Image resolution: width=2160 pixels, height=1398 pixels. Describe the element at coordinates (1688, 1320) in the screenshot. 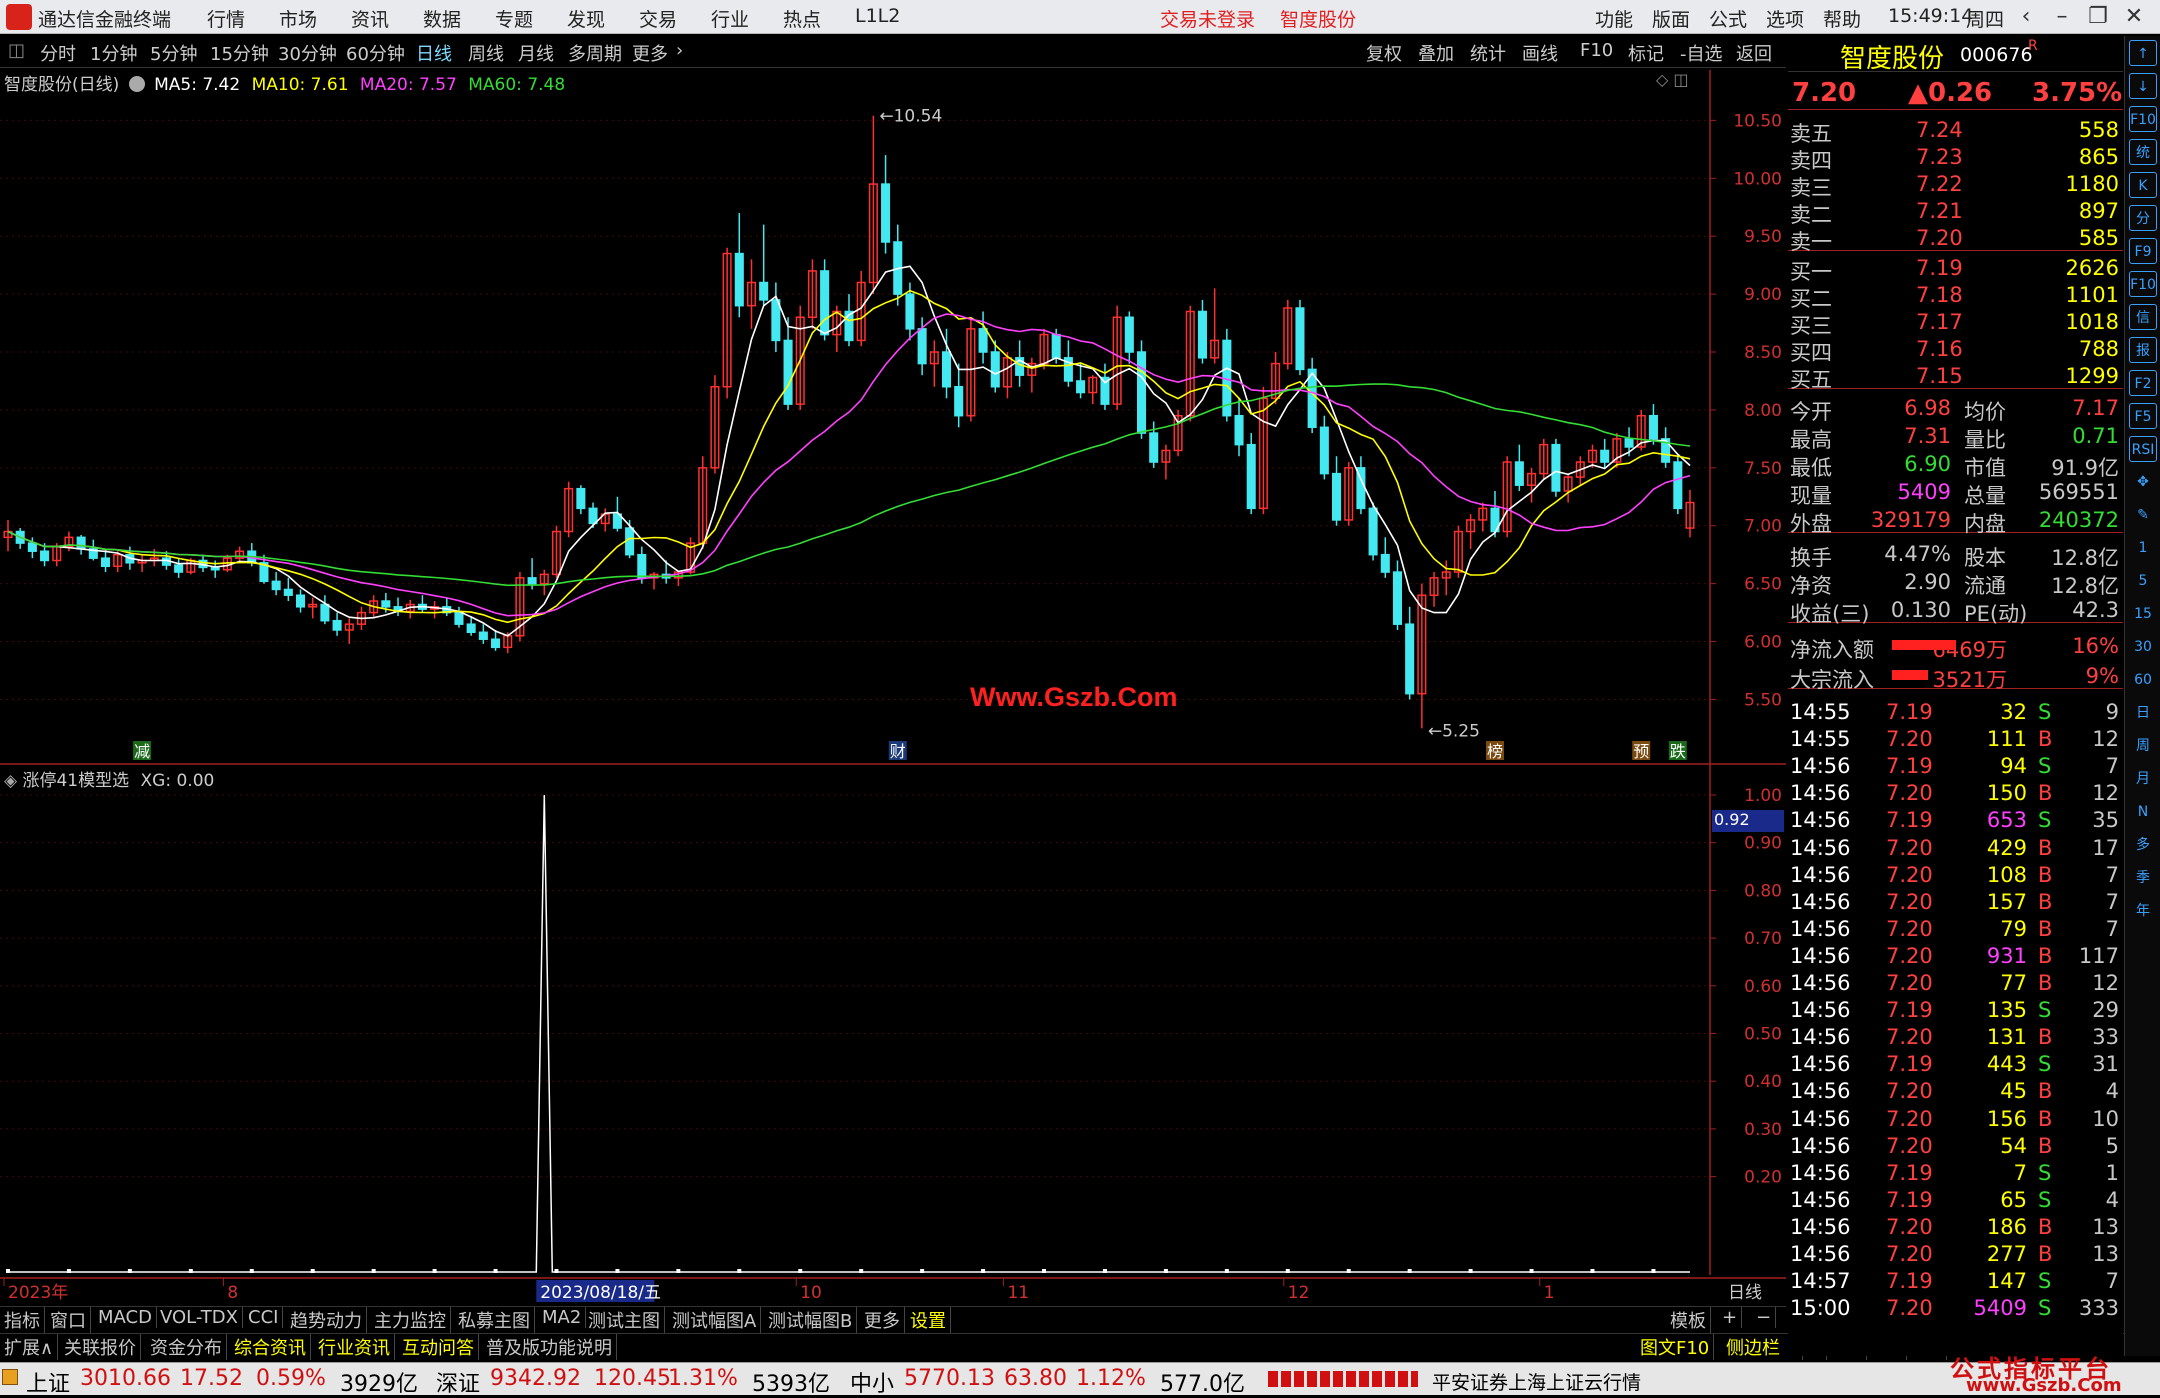

I see `btab-template: 模板` at that location.